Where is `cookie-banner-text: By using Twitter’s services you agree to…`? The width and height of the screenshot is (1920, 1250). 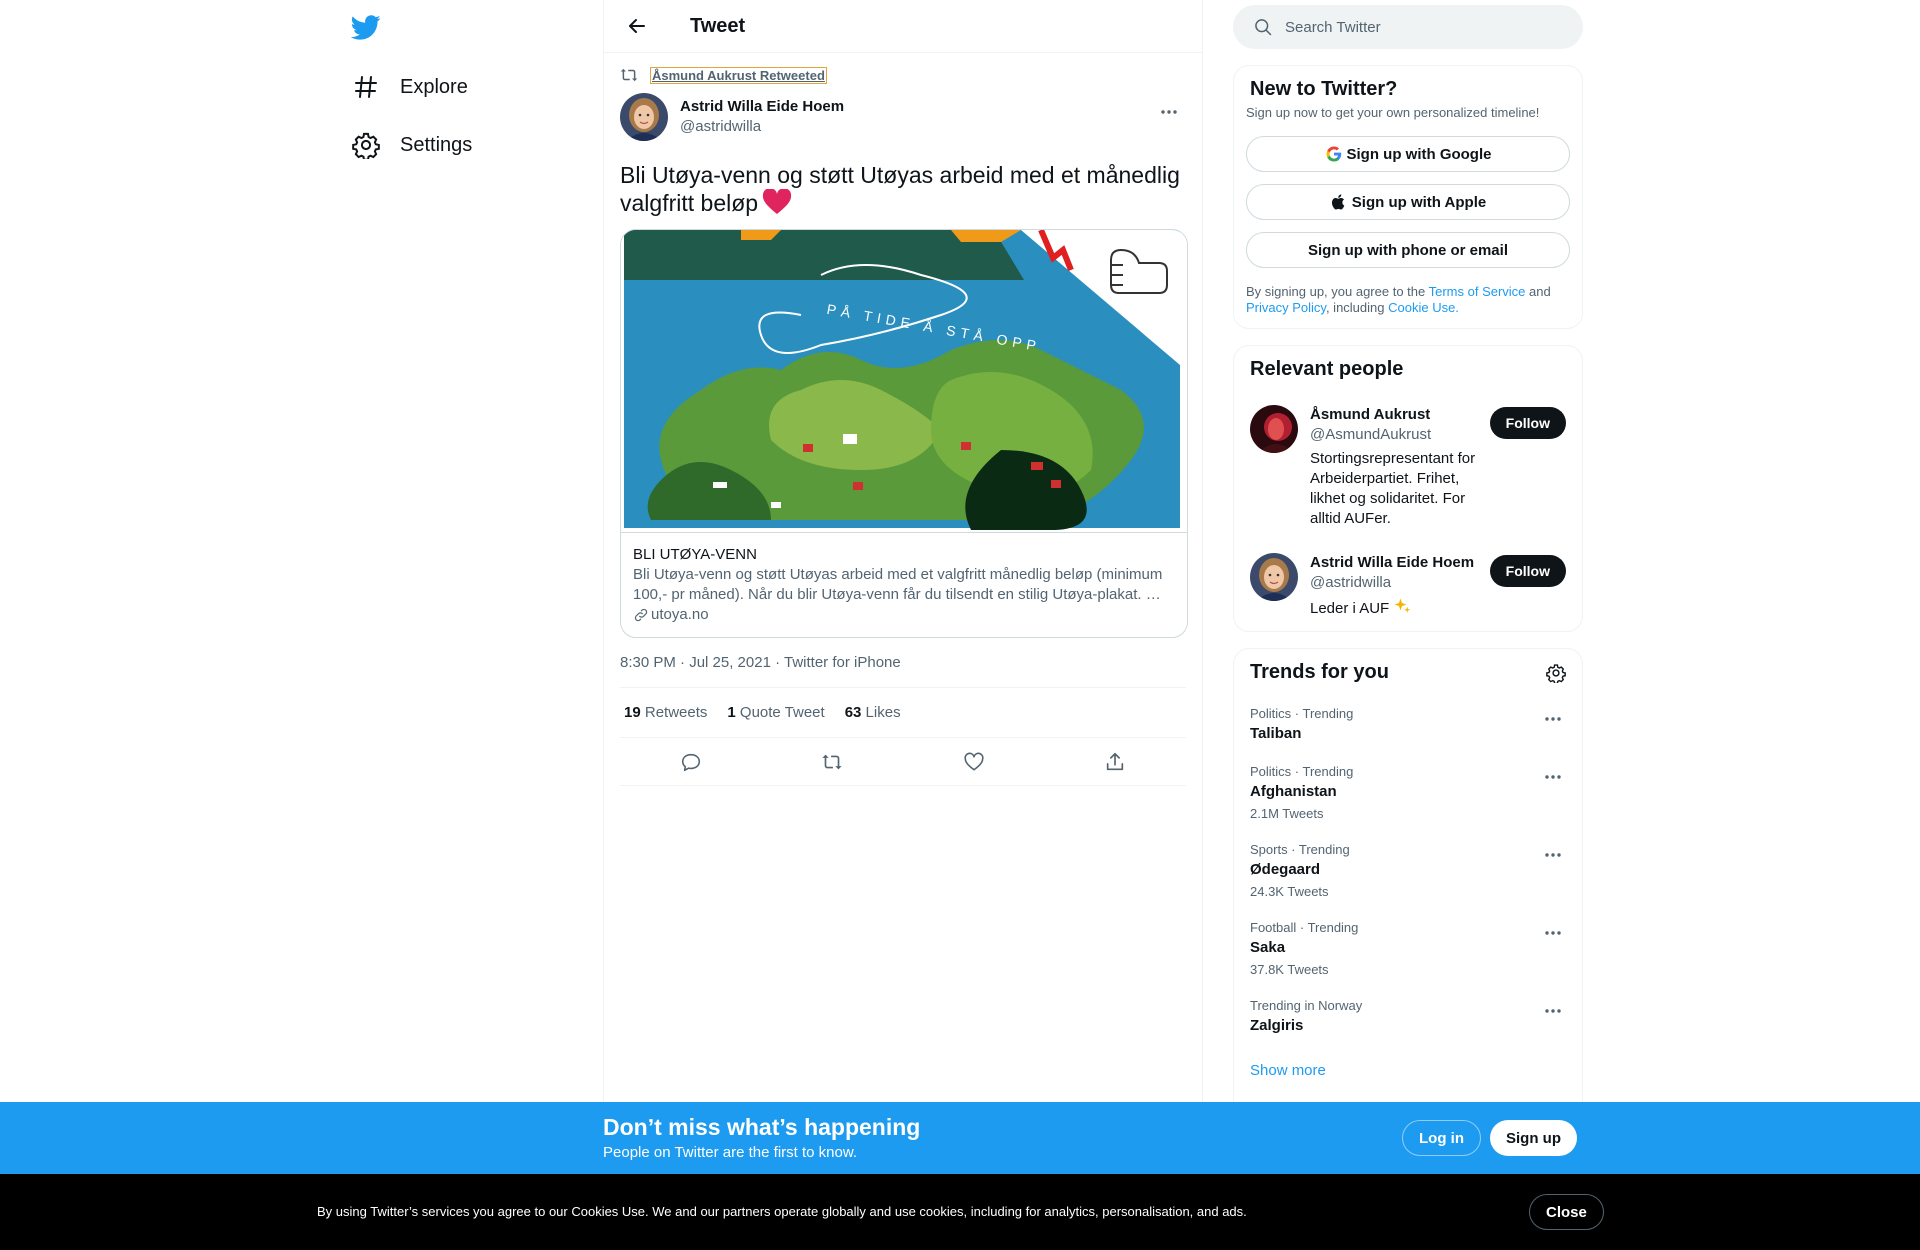
cookie-banner-text: By using Twitter’s services you agree to… is located at coordinates (782, 1211).